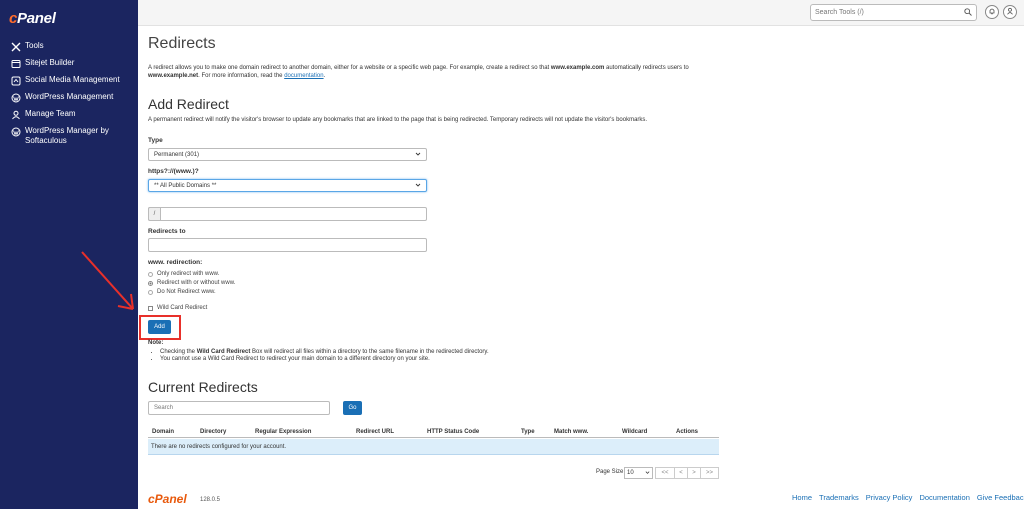  What do you see at coordinates (239, 408) in the screenshot?
I see `redirects-search-input: Search` at bounding box center [239, 408].